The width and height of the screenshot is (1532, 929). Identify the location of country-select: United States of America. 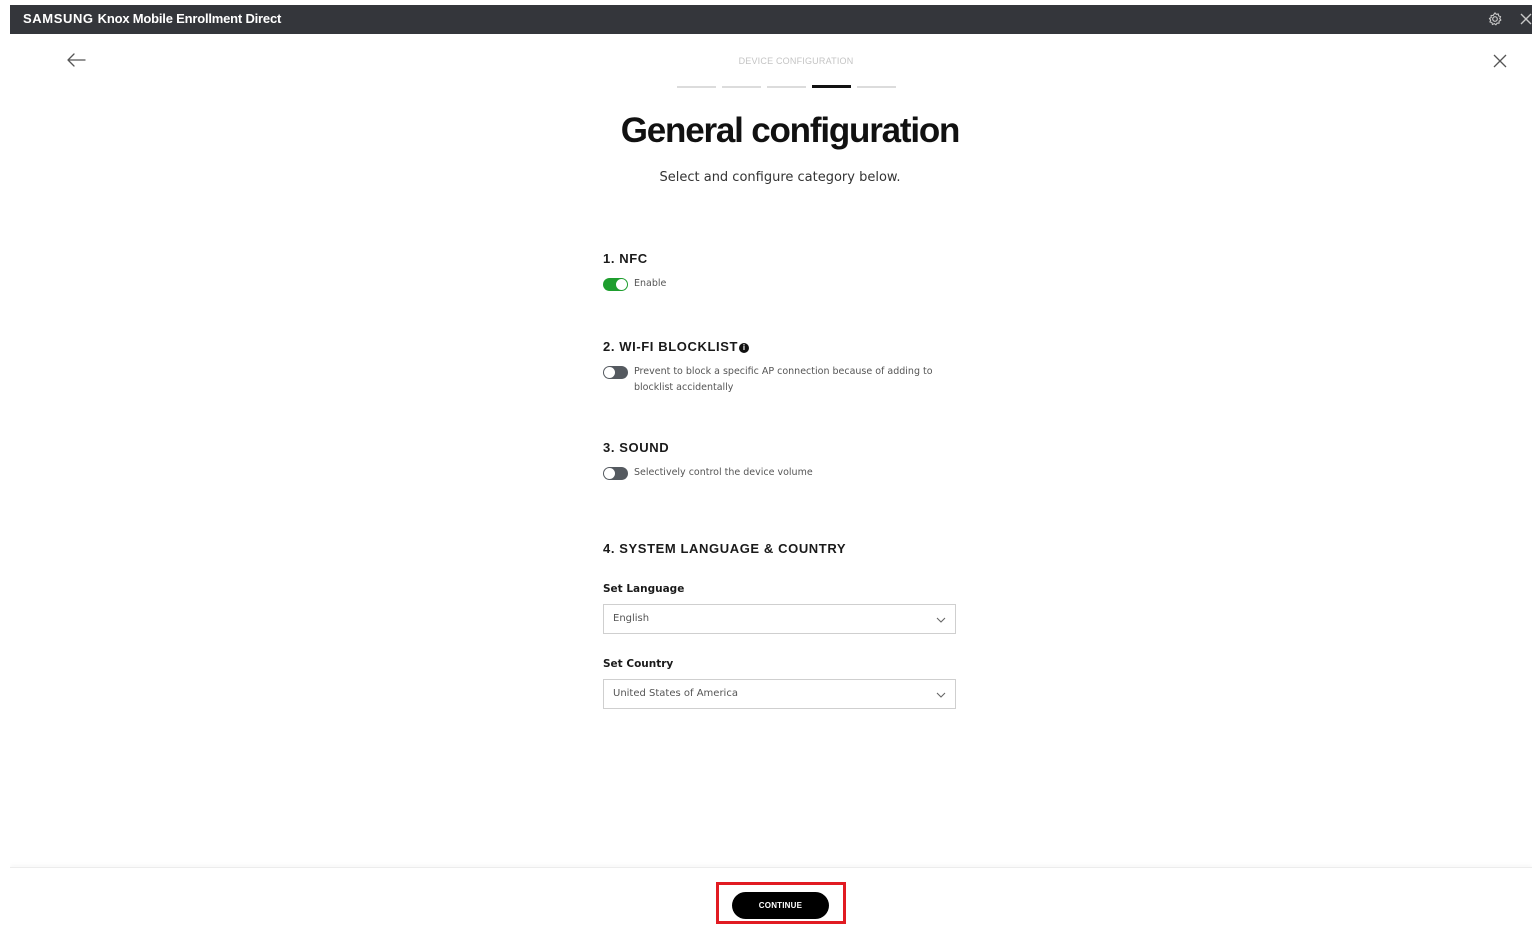
(779, 694).